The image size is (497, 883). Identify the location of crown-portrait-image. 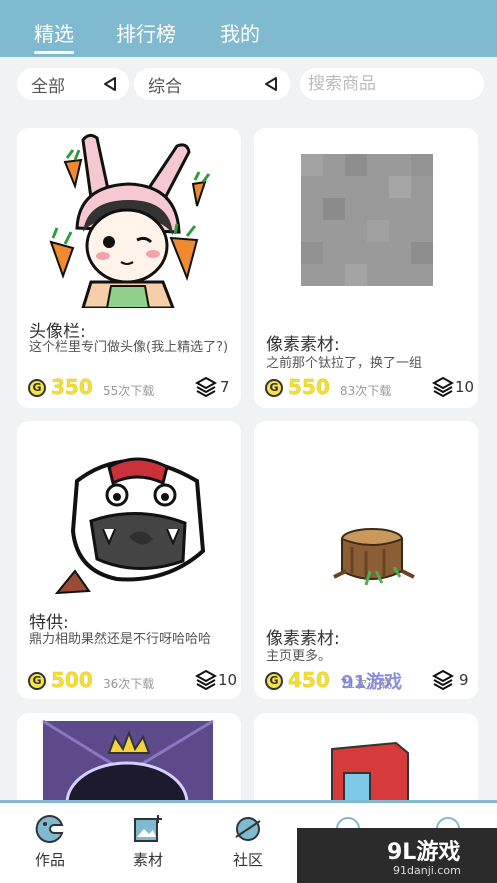
(129, 763).